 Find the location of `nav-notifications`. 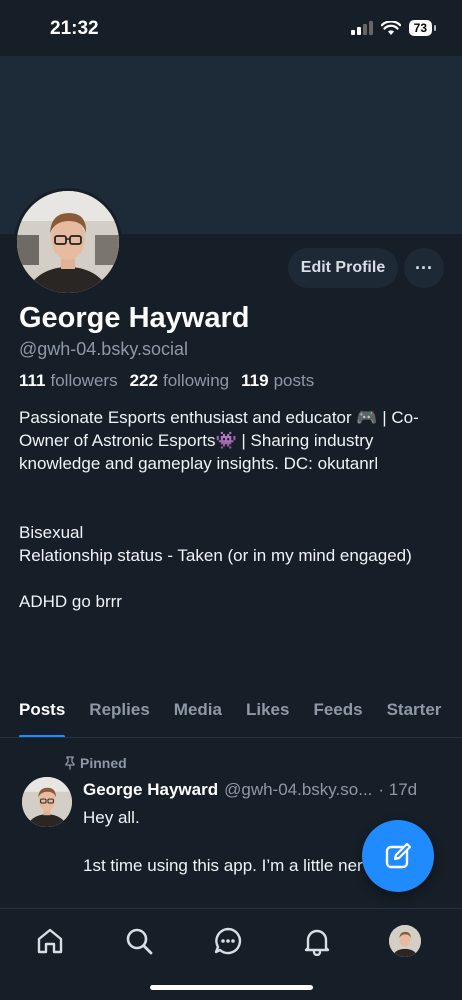

nav-notifications is located at coordinates (317, 941).